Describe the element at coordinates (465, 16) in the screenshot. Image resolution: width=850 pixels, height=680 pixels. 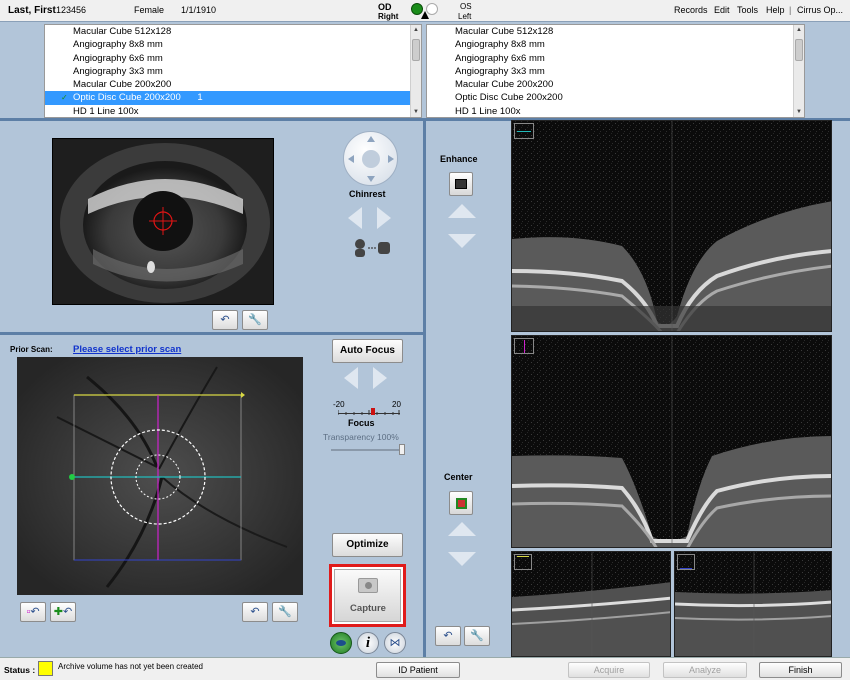
I see `os-sub: Left` at that location.